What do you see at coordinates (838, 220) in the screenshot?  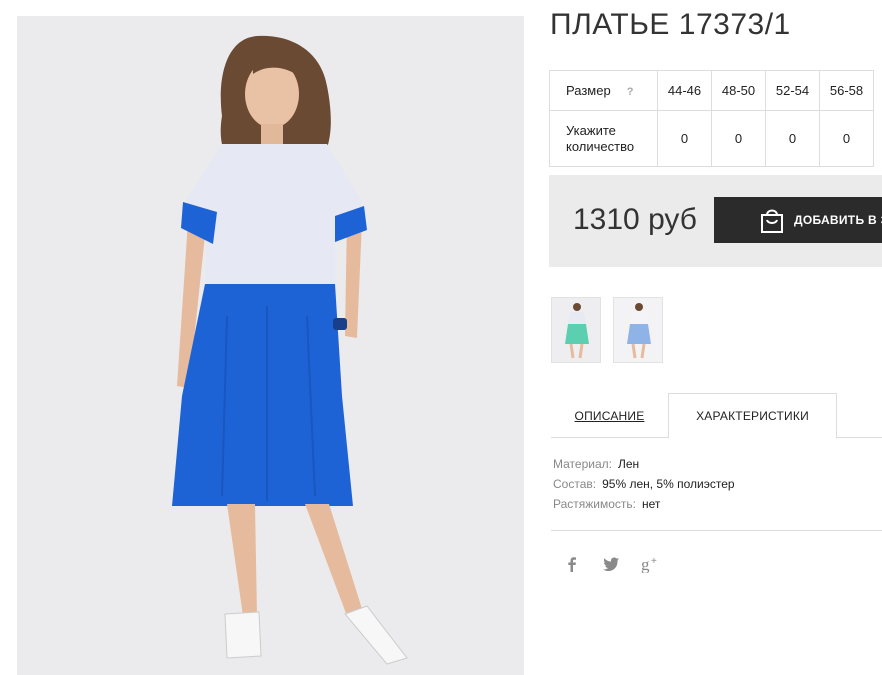 I see `add-to-cart-label: ДОБАВИТЬ В З` at bounding box center [838, 220].